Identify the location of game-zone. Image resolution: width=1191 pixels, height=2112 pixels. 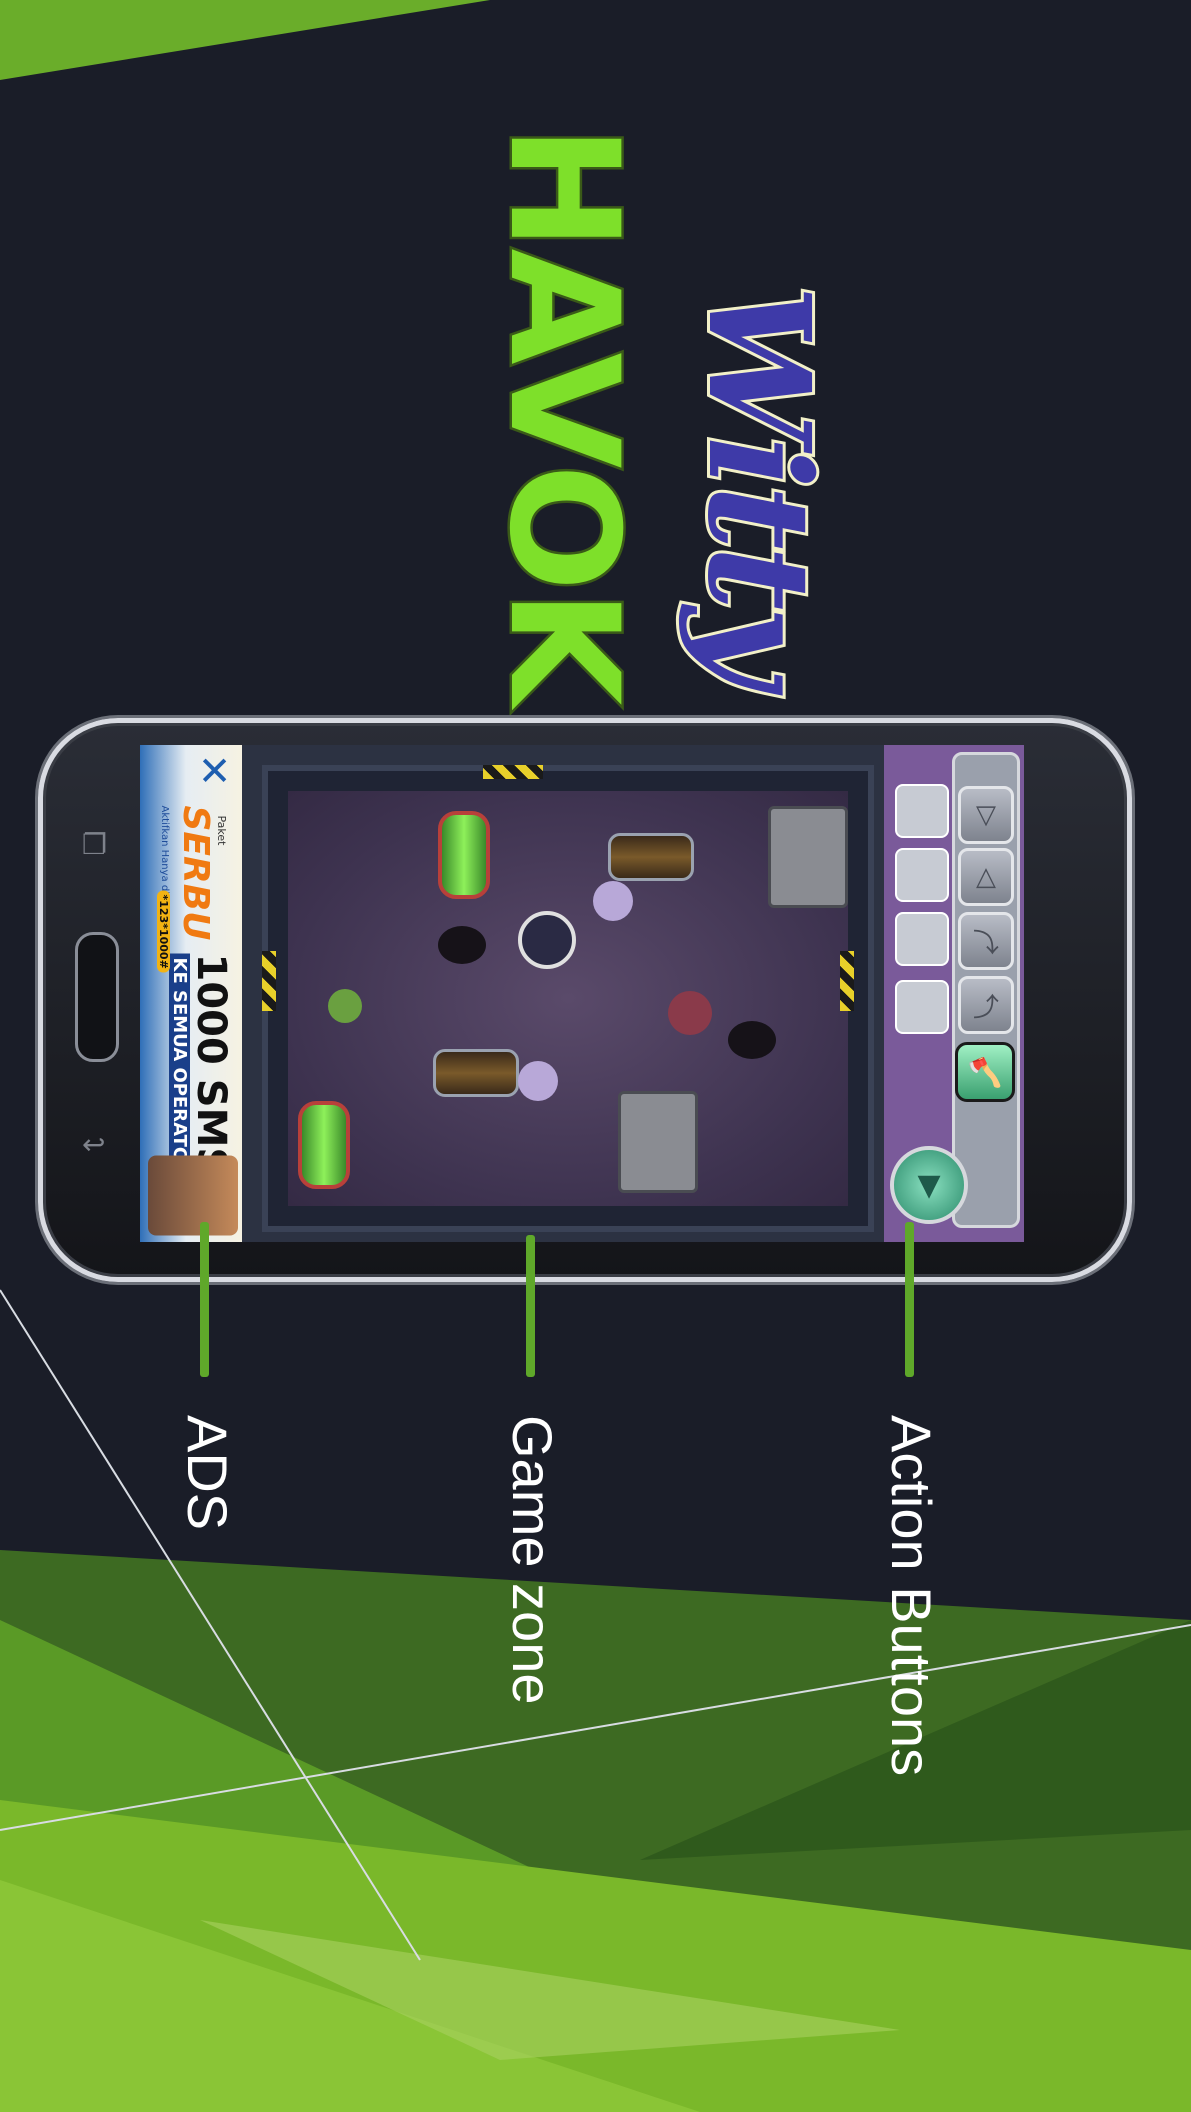
(563, 993).